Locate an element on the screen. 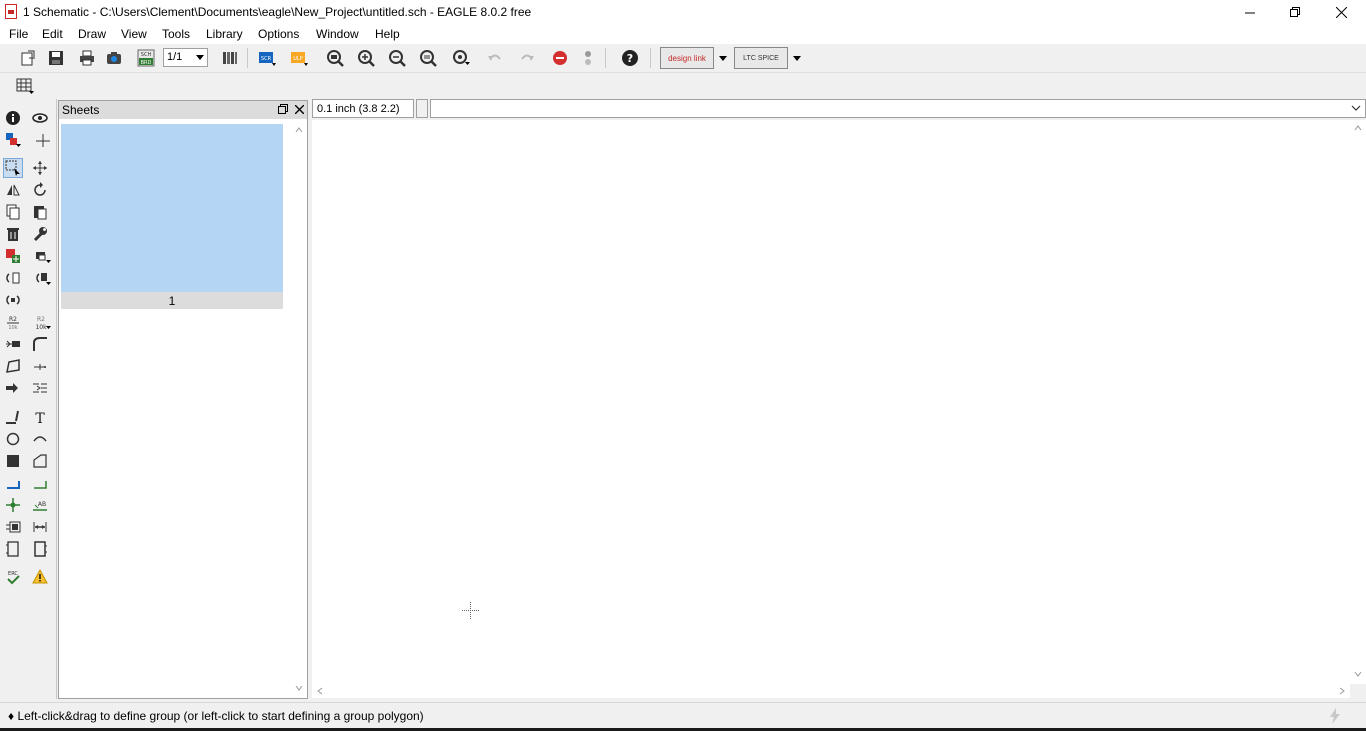 The width and height of the screenshot is (1366, 731). invoke-icon is located at coordinates (13, 300).